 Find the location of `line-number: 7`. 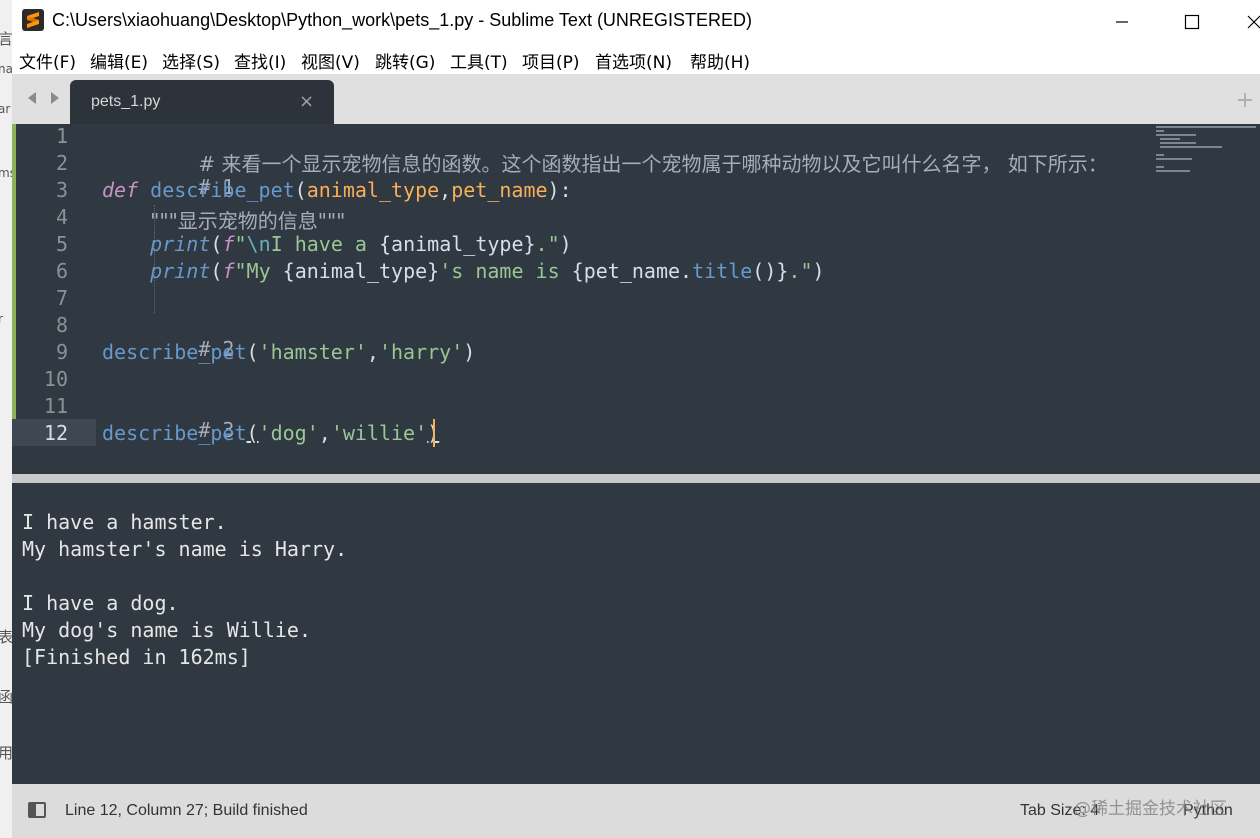

line-number: 7 is located at coordinates (61, 298).